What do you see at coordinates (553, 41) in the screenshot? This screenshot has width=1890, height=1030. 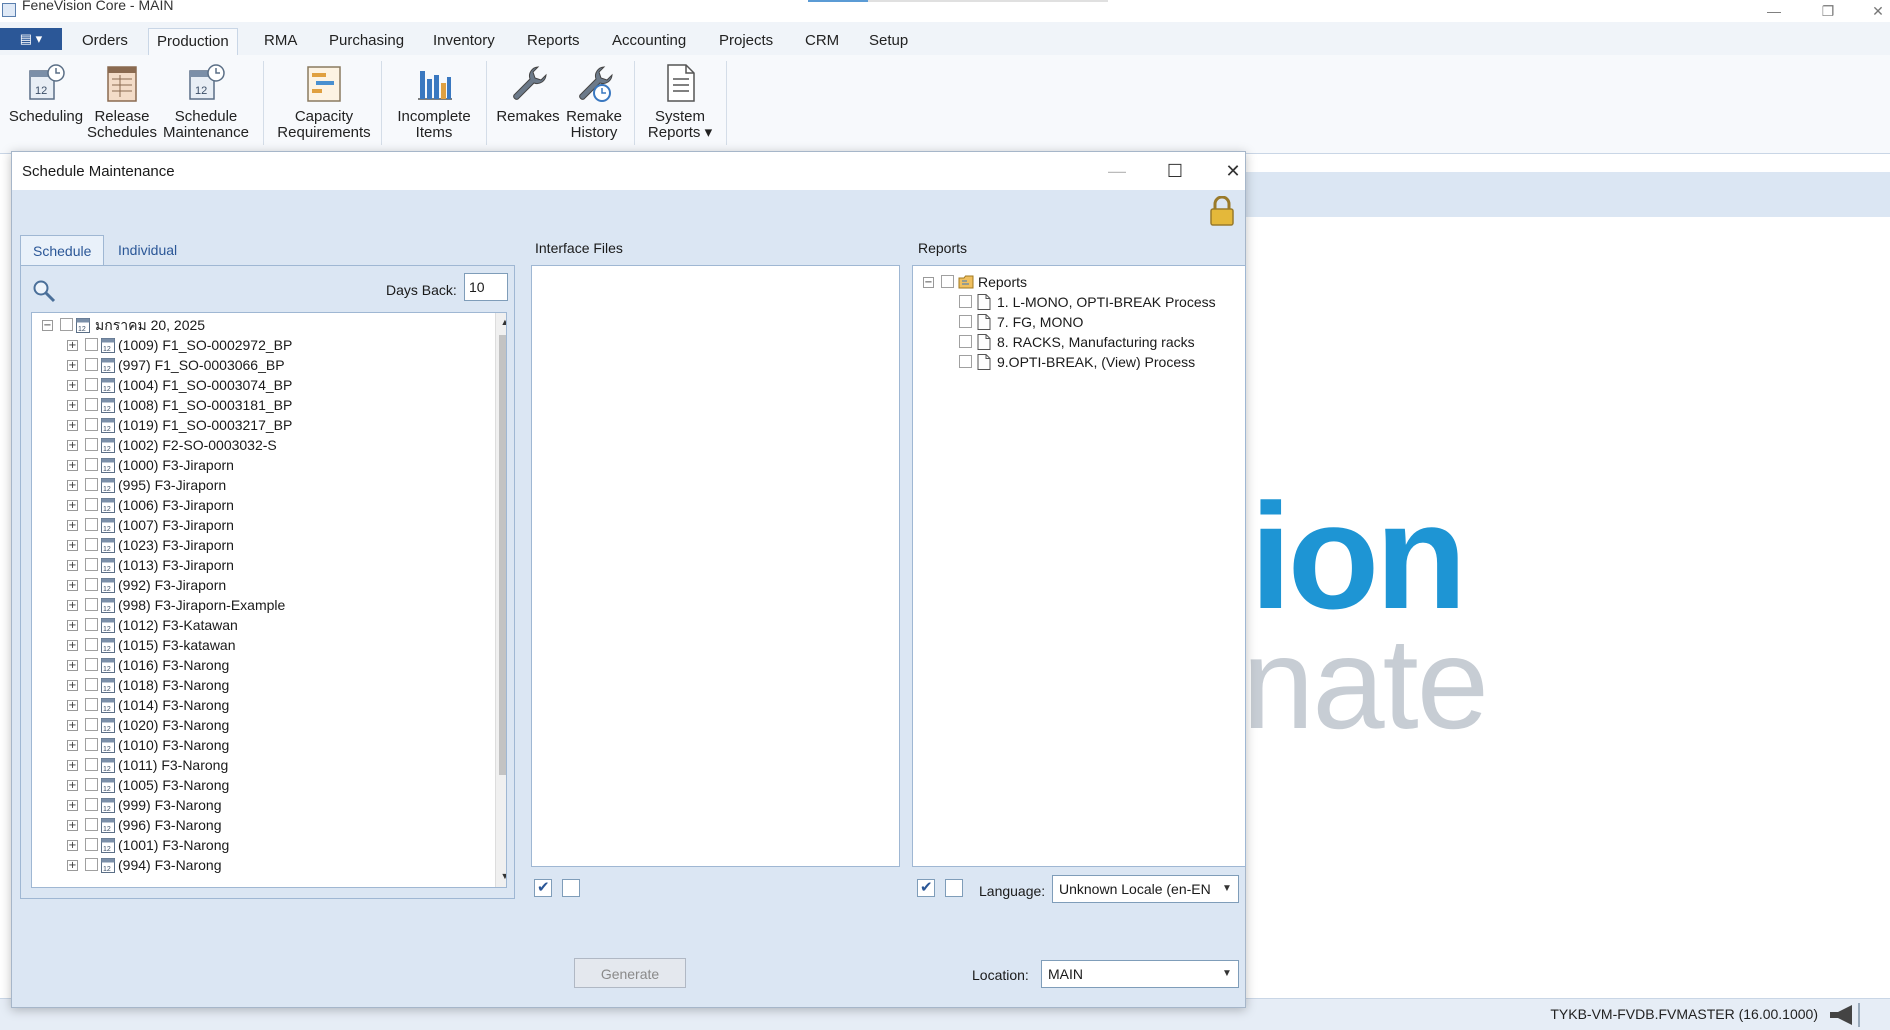 I see `tab-reports: Reports` at bounding box center [553, 41].